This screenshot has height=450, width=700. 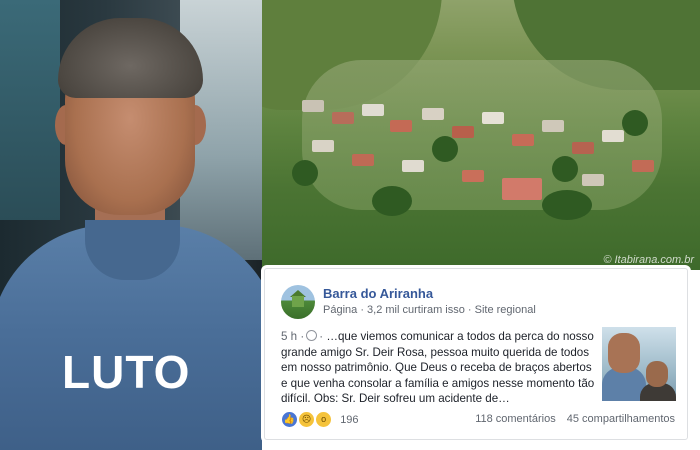 What do you see at coordinates (126, 372) in the screenshot?
I see `overlay-title: LUTO` at bounding box center [126, 372].